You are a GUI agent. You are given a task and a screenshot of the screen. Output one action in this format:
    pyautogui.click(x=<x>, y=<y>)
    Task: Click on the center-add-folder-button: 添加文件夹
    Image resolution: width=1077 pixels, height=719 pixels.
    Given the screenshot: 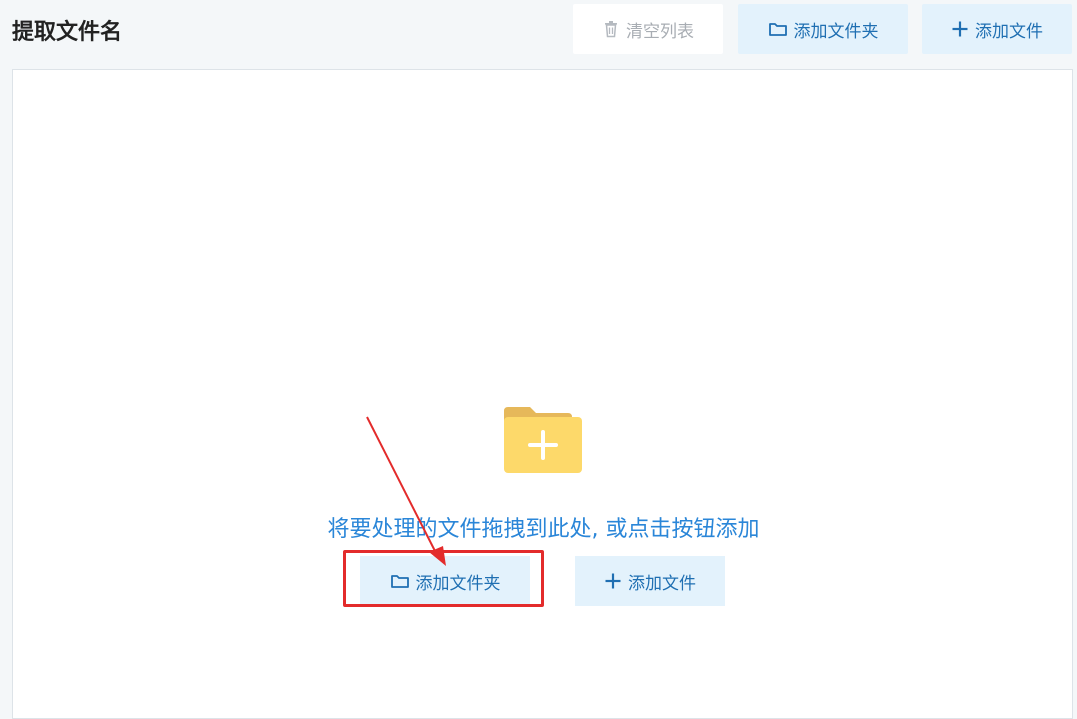 What is the action you would take?
    pyautogui.click(x=445, y=581)
    